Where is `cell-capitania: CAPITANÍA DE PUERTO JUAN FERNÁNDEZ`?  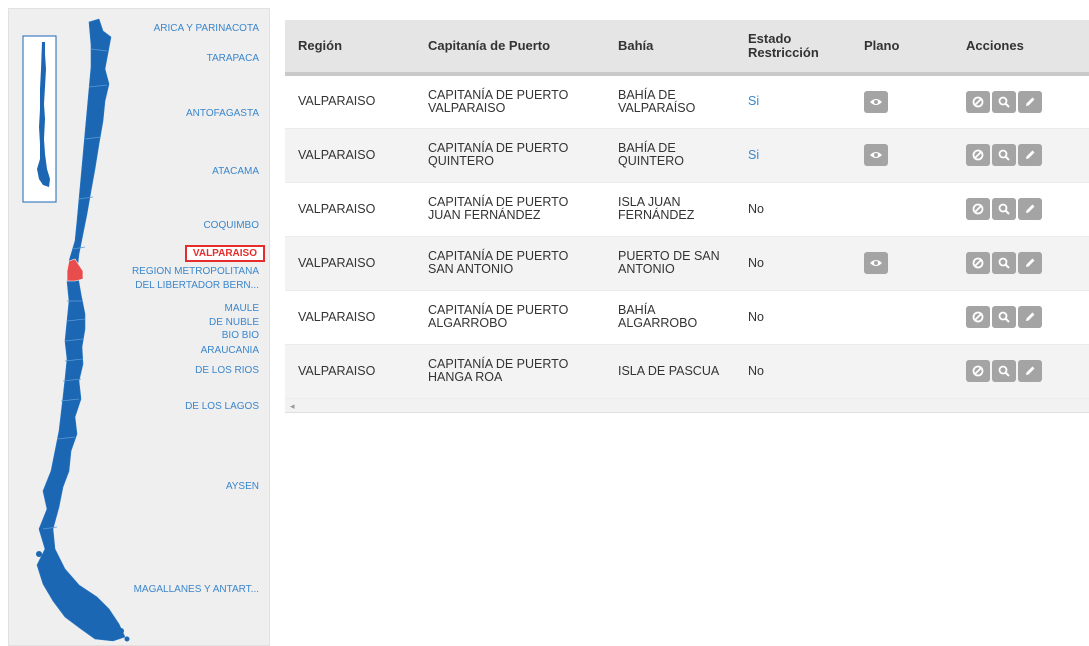
cell-capitania: CAPITANÍA DE PUERTO JUAN FERNÁNDEZ is located at coordinates (510, 209).